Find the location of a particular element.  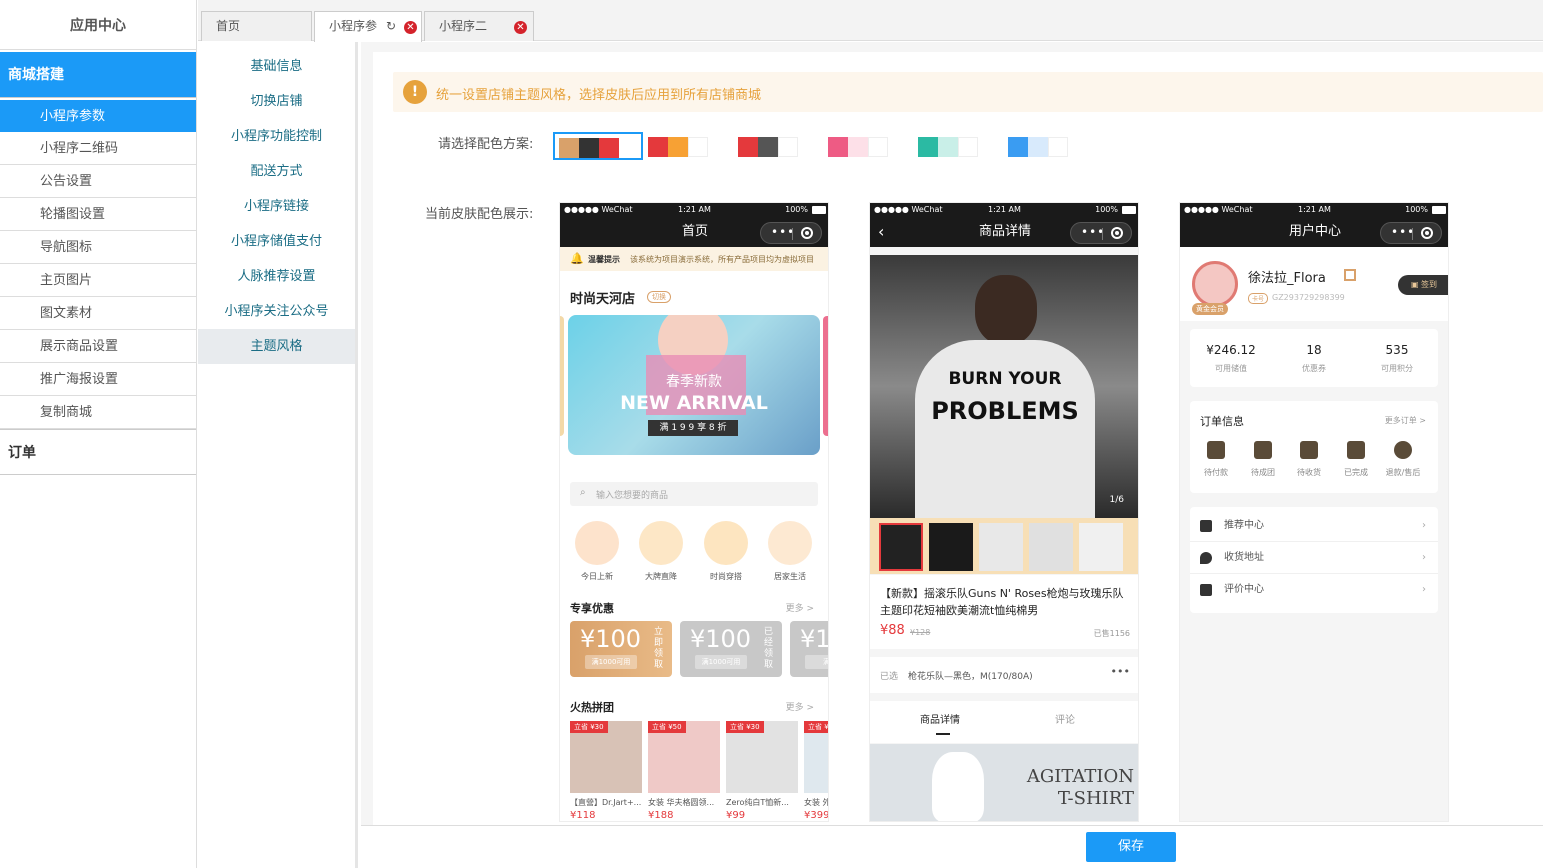

sidebar-item-qrcode: 小程序二维码 is located at coordinates (98, 148).